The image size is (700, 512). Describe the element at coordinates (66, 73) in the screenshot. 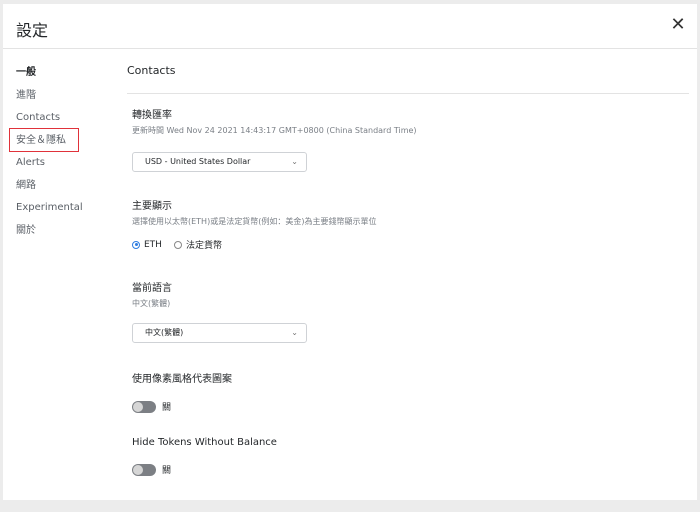

I see `sidebar-item-general: 一般` at that location.